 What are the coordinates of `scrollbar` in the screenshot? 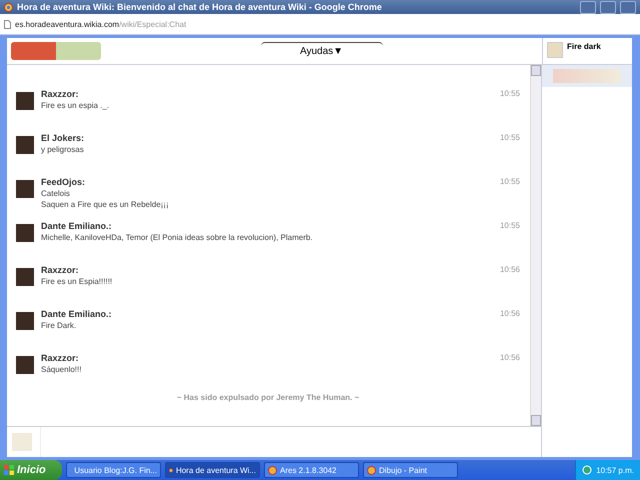 It's located at (535, 245).